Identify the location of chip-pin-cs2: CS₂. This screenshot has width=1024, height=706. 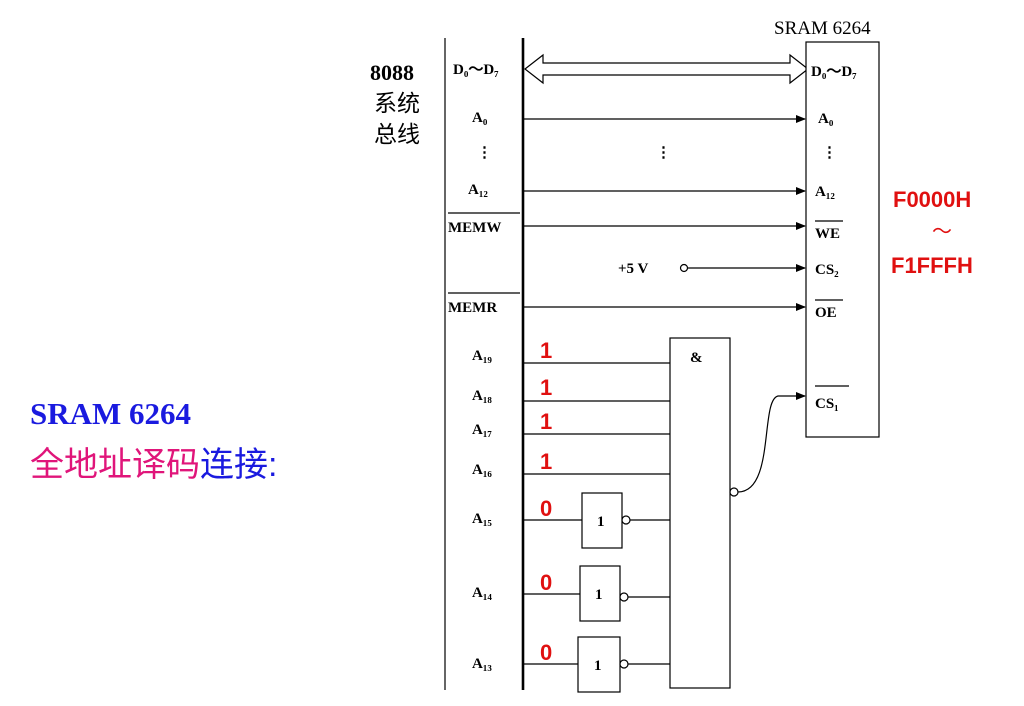
(827, 270).